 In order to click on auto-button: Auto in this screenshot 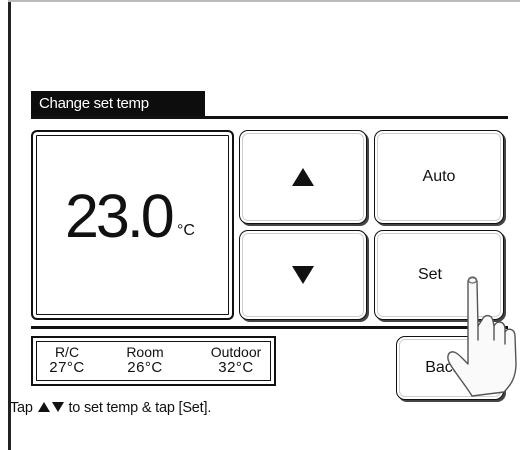, I will do `click(439, 177)`.